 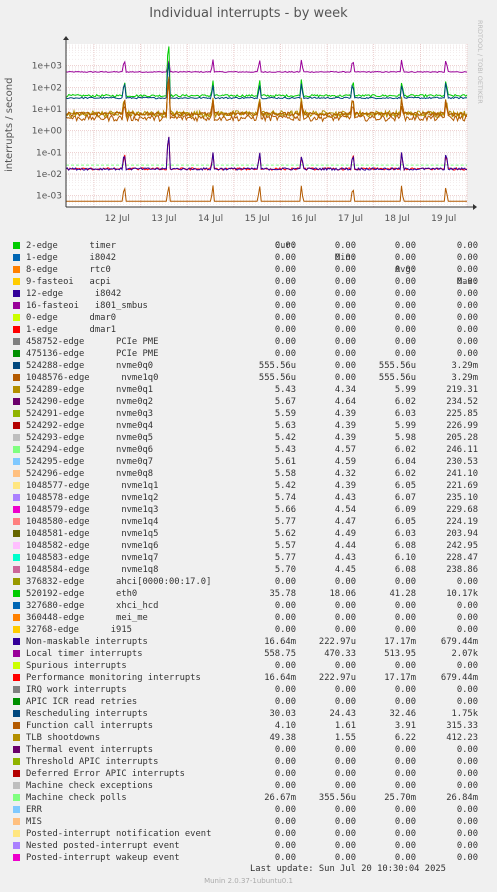 What do you see at coordinates (285, 570) in the screenshot?
I see `legend-cur: 5.70` at bounding box center [285, 570].